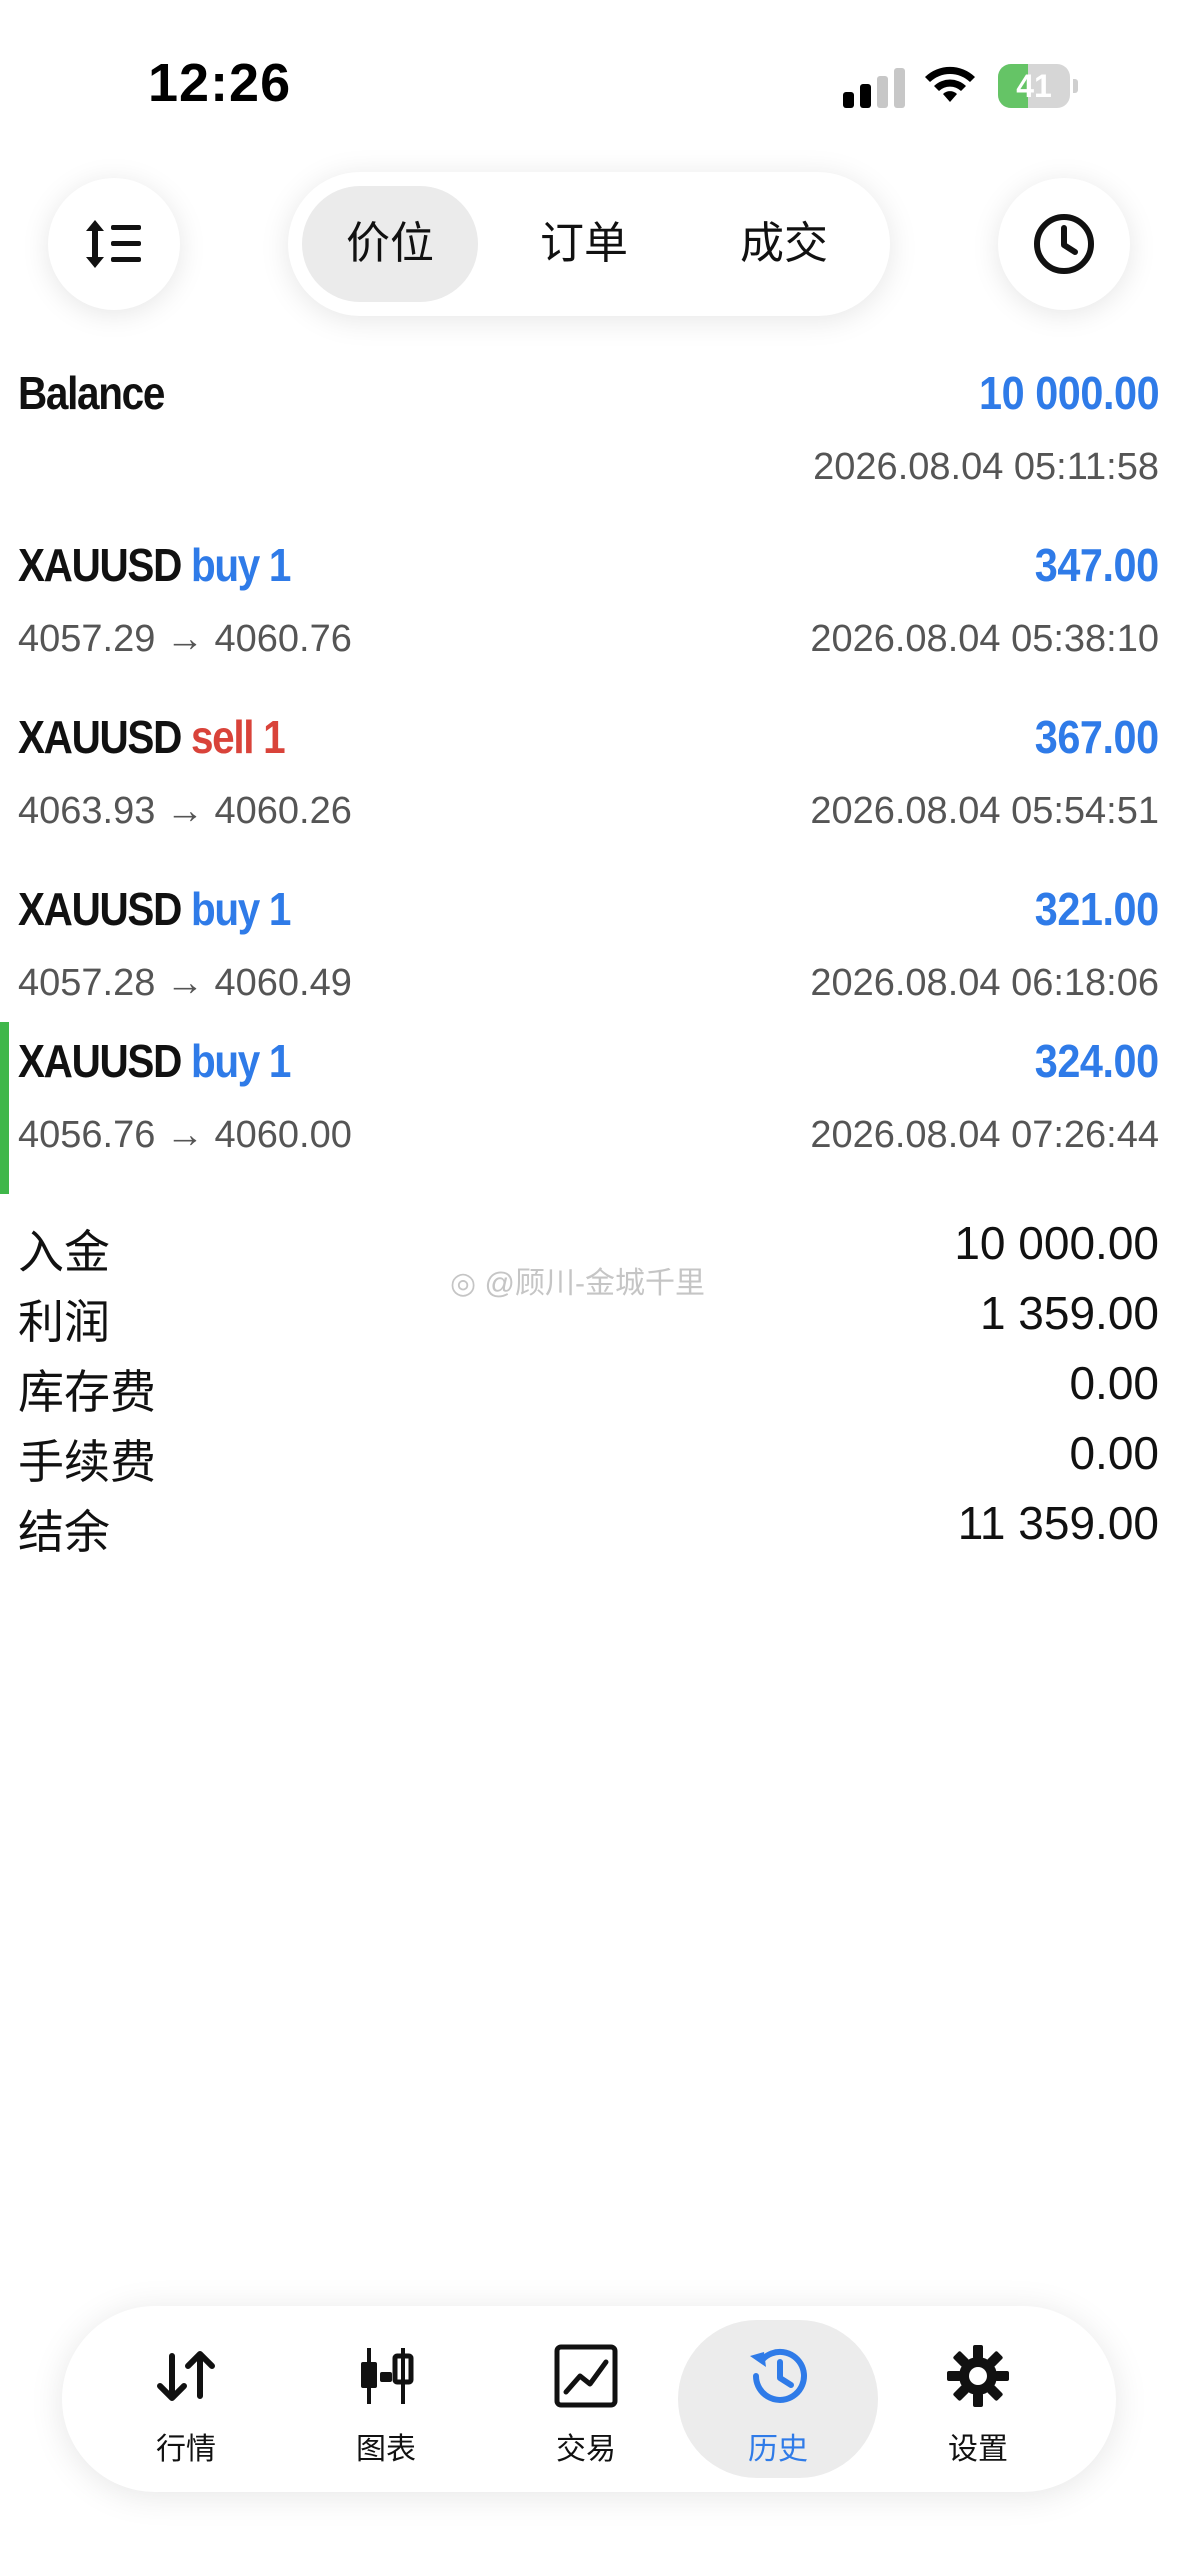 The image size is (1179, 2556). Describe the element at coordinates (986, 467) in the screenshot. I see `balance-time: 2026.08.04 05:11:58` at that location.